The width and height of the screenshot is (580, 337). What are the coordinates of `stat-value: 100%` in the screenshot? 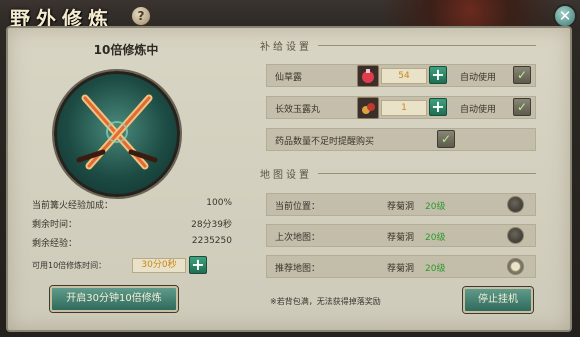 It's located at (219, 203).